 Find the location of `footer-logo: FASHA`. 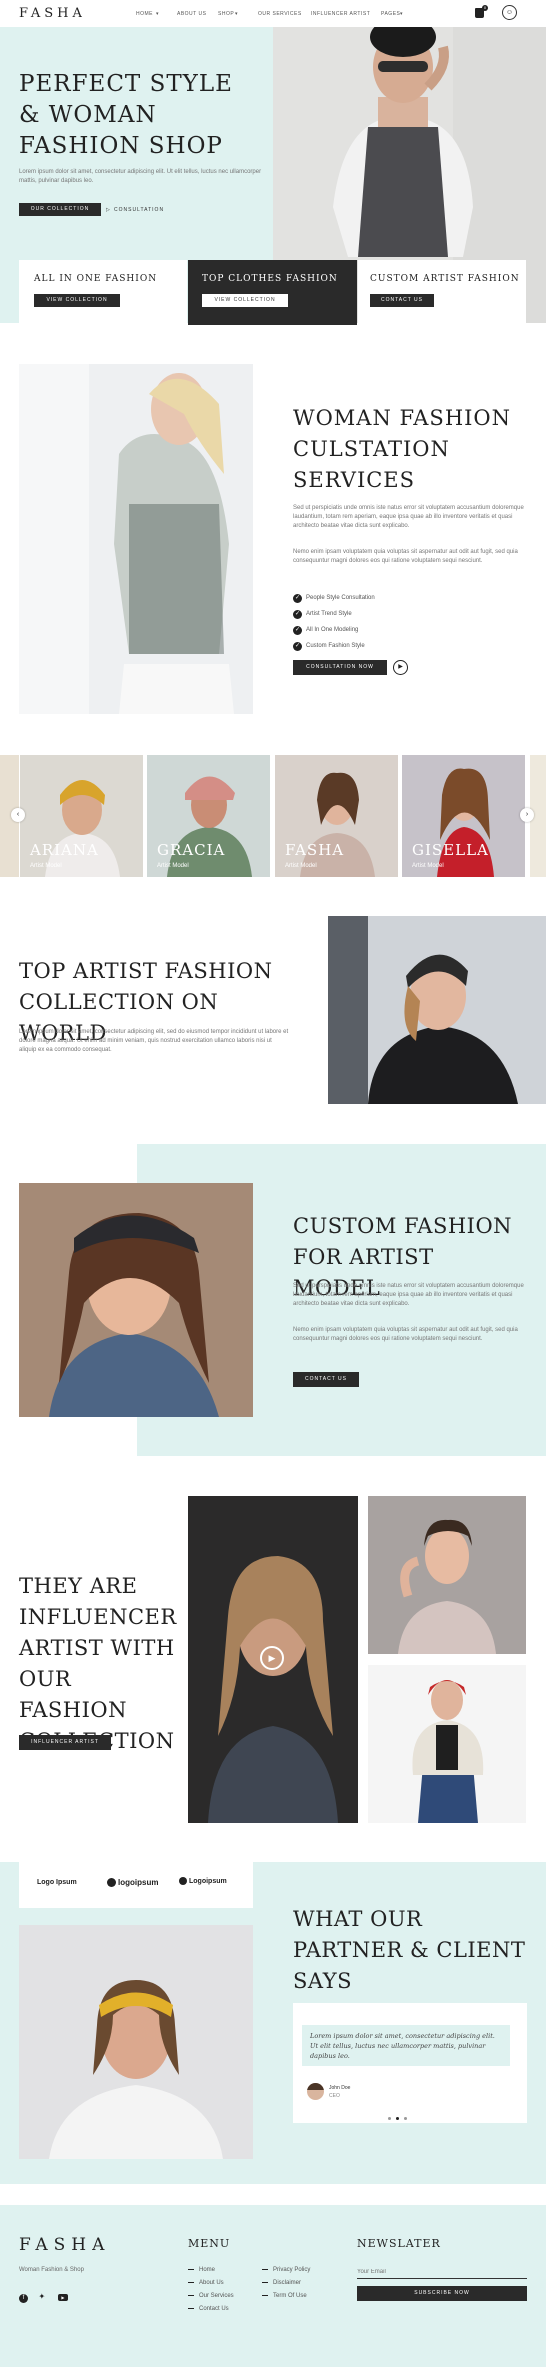

footer-logo: FASHA is located at coordinates (64, 2245).